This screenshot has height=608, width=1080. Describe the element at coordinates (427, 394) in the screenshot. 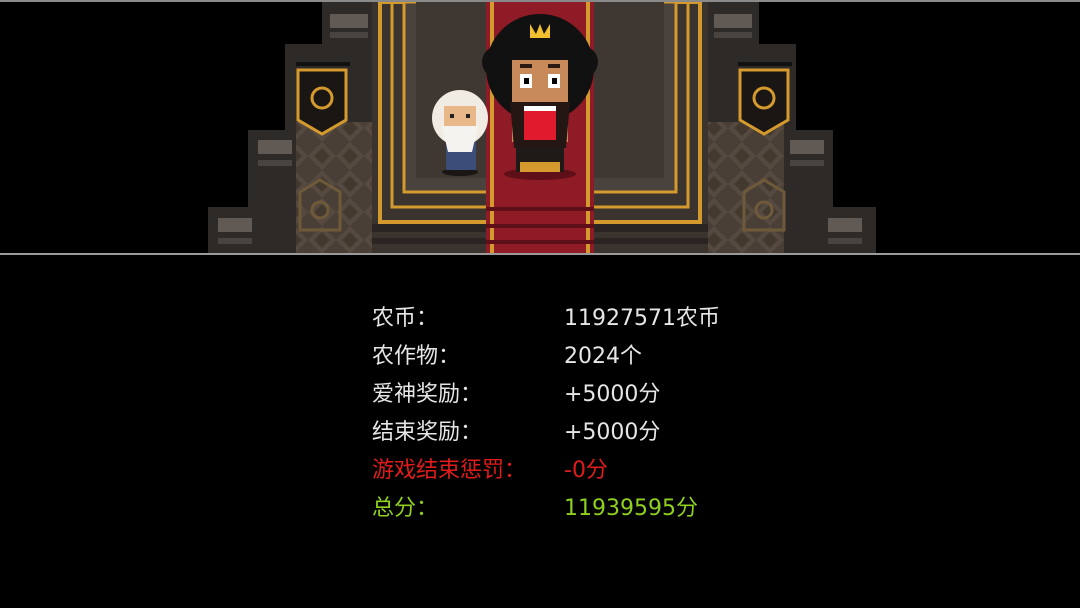

I see `cupid-bonus-label: 爱神奖励：` at that location.